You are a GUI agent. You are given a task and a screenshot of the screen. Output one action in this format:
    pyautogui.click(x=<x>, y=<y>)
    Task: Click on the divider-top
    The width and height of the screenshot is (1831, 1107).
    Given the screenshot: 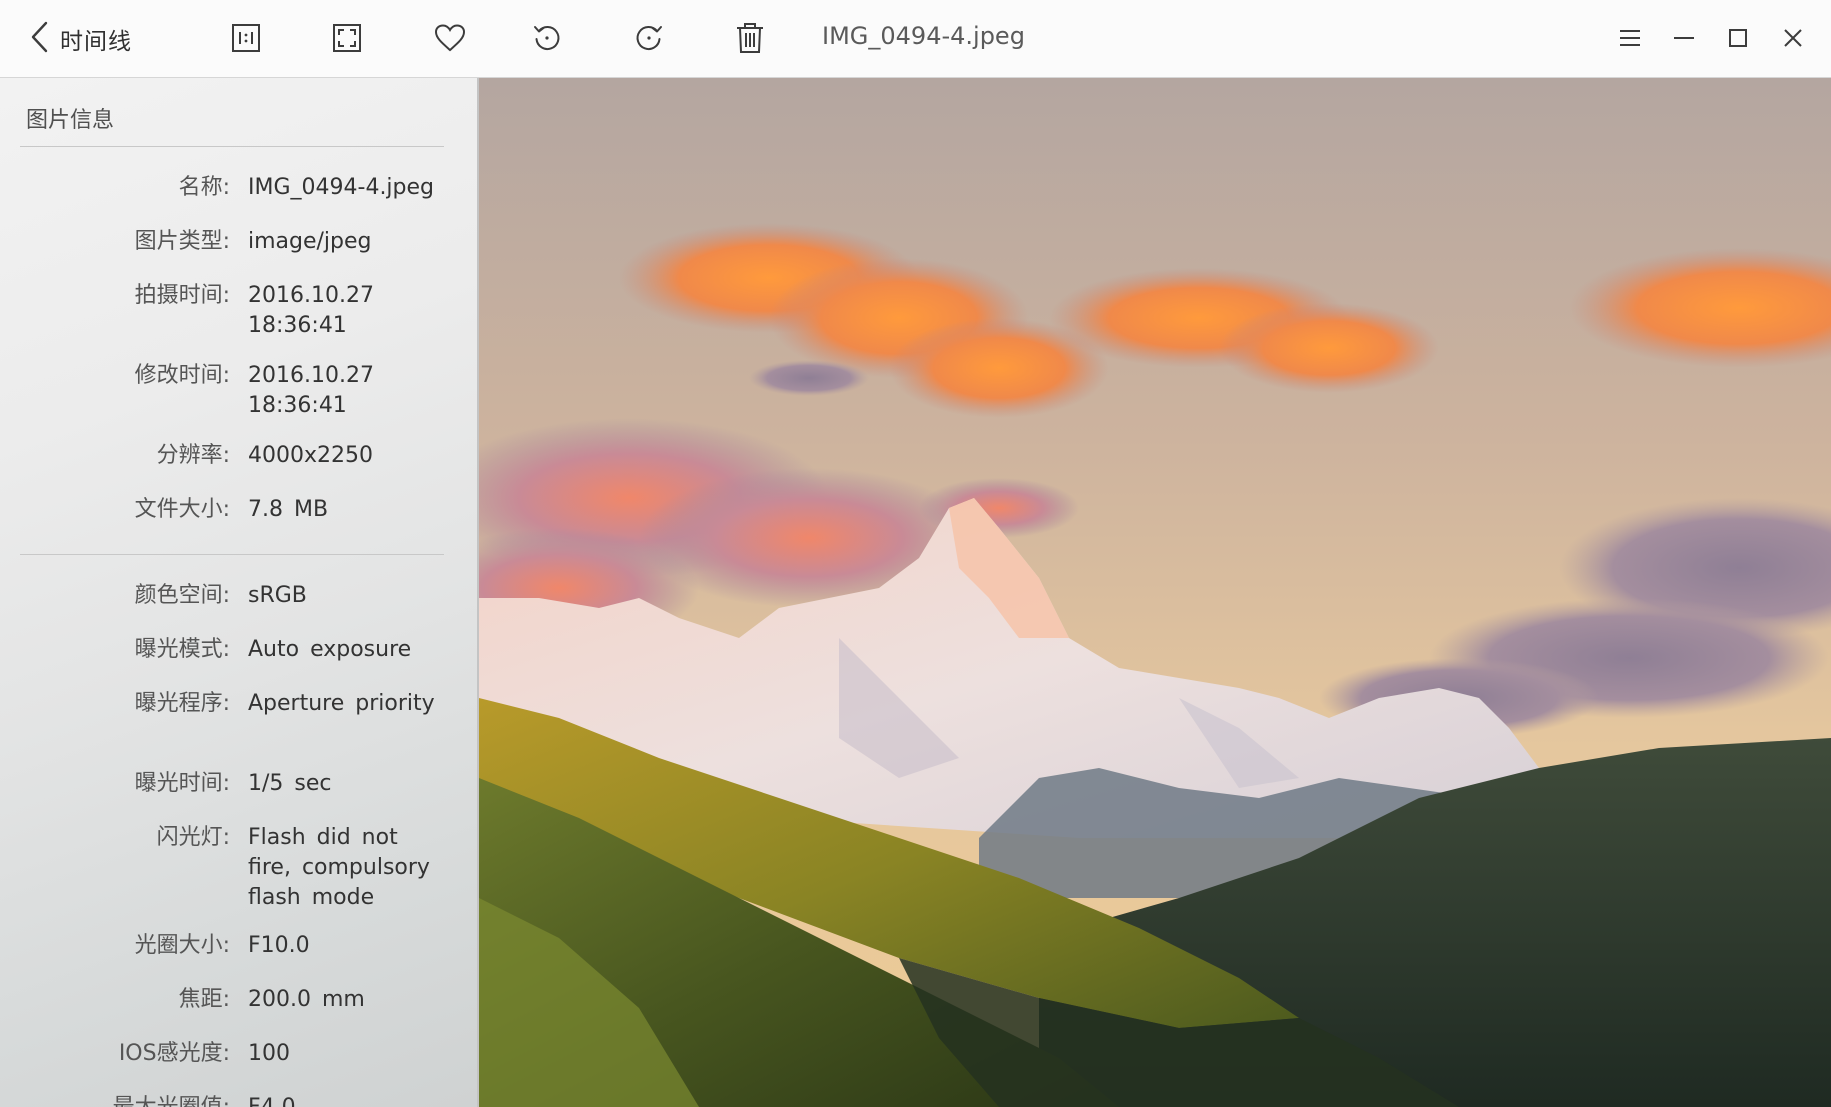 What is the action you would take?
    pyautogui.click(x=232, y=146)
    